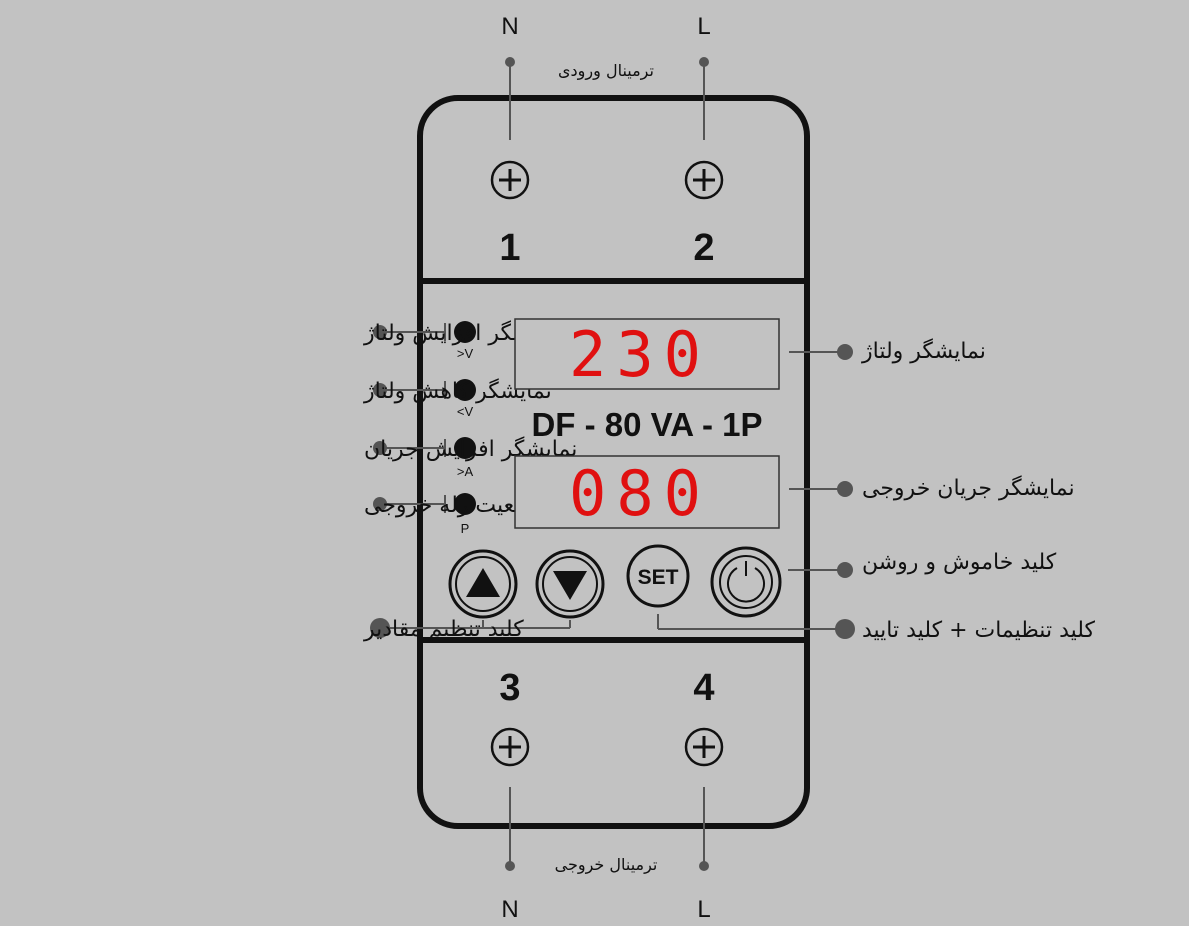  Describe the element at coordinates (703, 26) in the screenshot. I see `top-l-label: L` at that location.